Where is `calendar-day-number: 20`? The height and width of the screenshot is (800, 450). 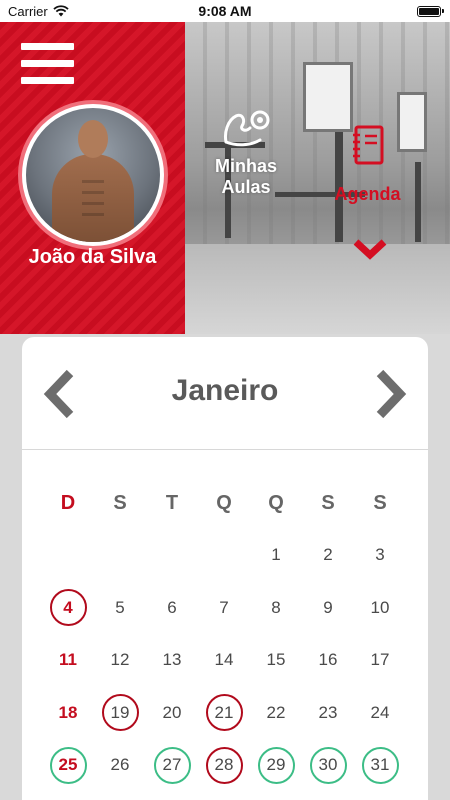 calendar-day-number: 20 is located at coordinates (172, 712).